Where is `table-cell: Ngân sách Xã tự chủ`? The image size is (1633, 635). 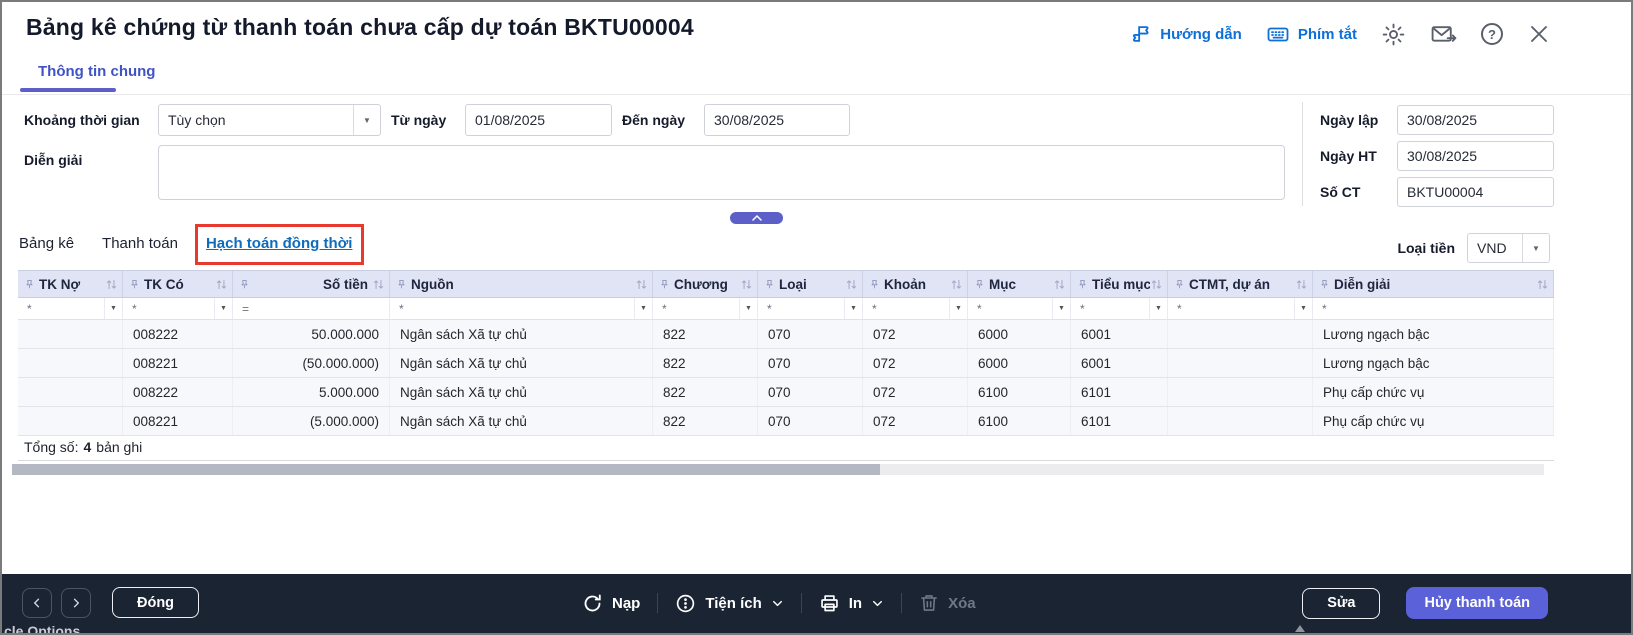 table-cell: Ngân sách Xã tự chủ is located at coordinates (521, 392).